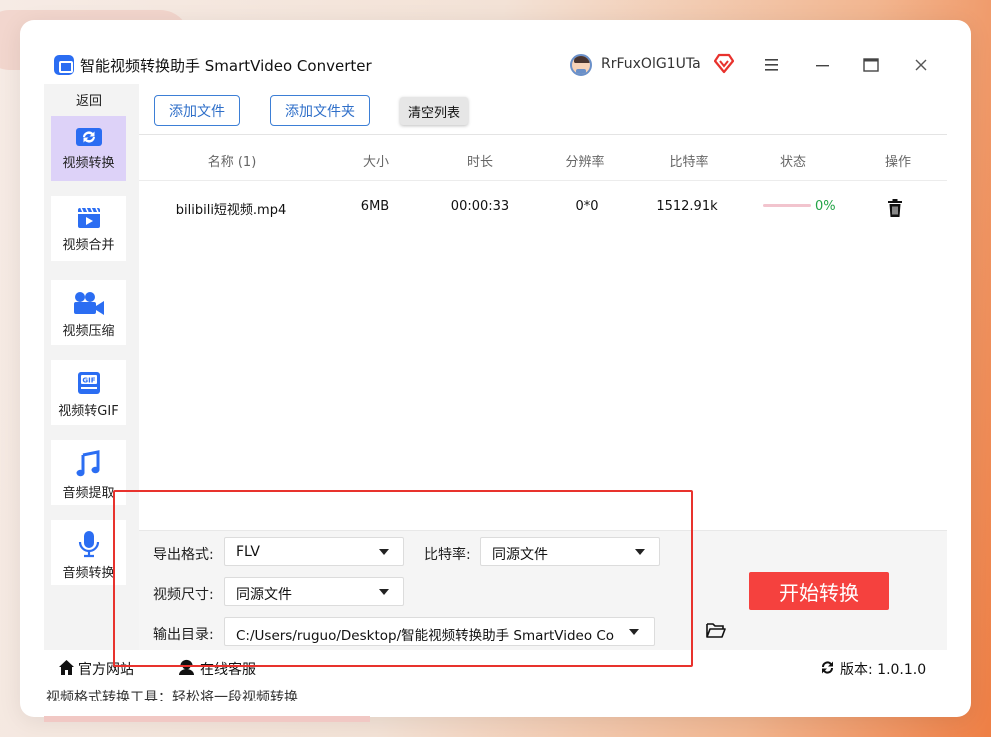 The width and height of the screenshot is (991, 737). What do you see at coordinates (228, 669) in the screenshot?
I see `online-support-link: 在线客服` at bounding box center [228, 669].